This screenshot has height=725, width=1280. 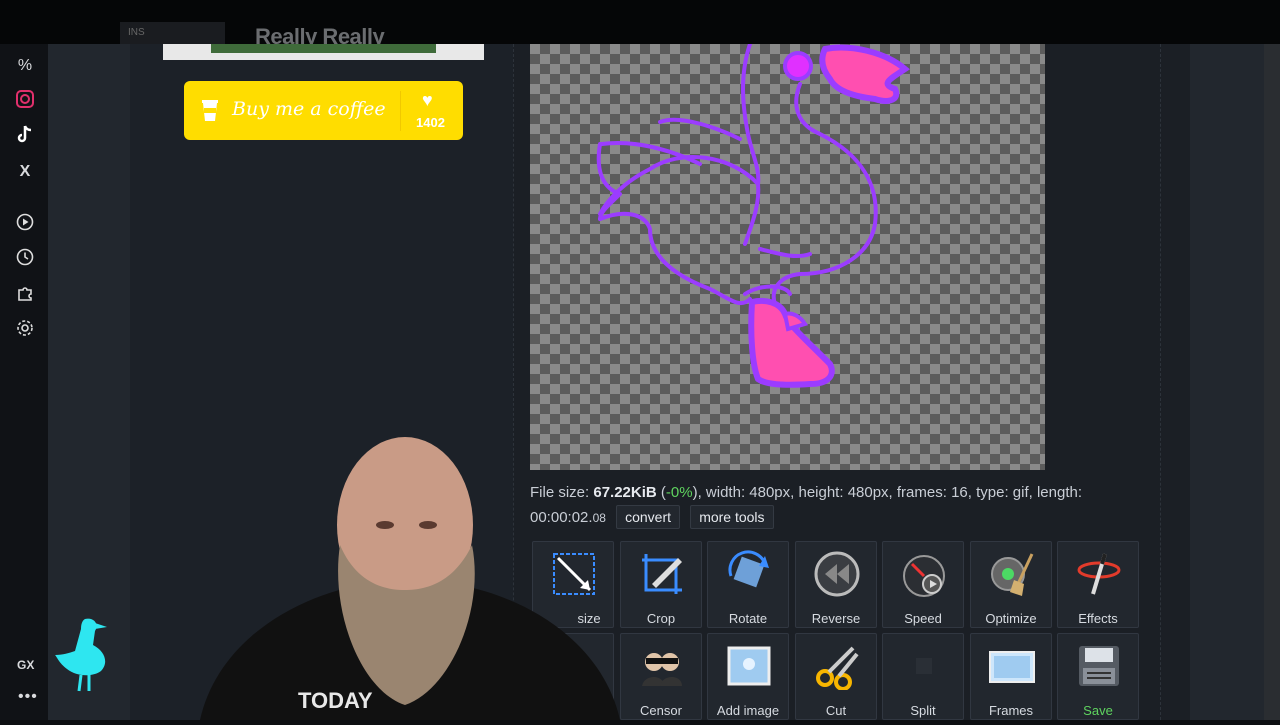 What do you see at coordinates (924, 666) in the screenshot?
I see `split-icon` at bounding box center [924, 666].